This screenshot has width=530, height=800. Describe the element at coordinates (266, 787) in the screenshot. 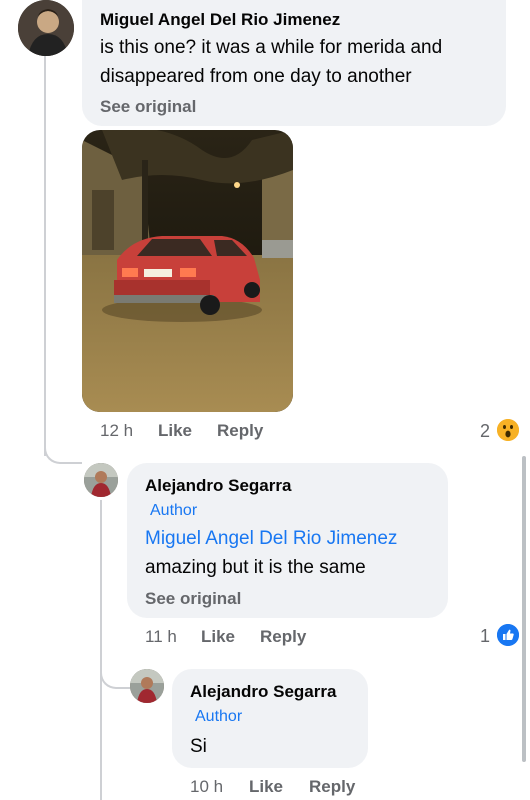

I see `like-button-3: Like` at that location.